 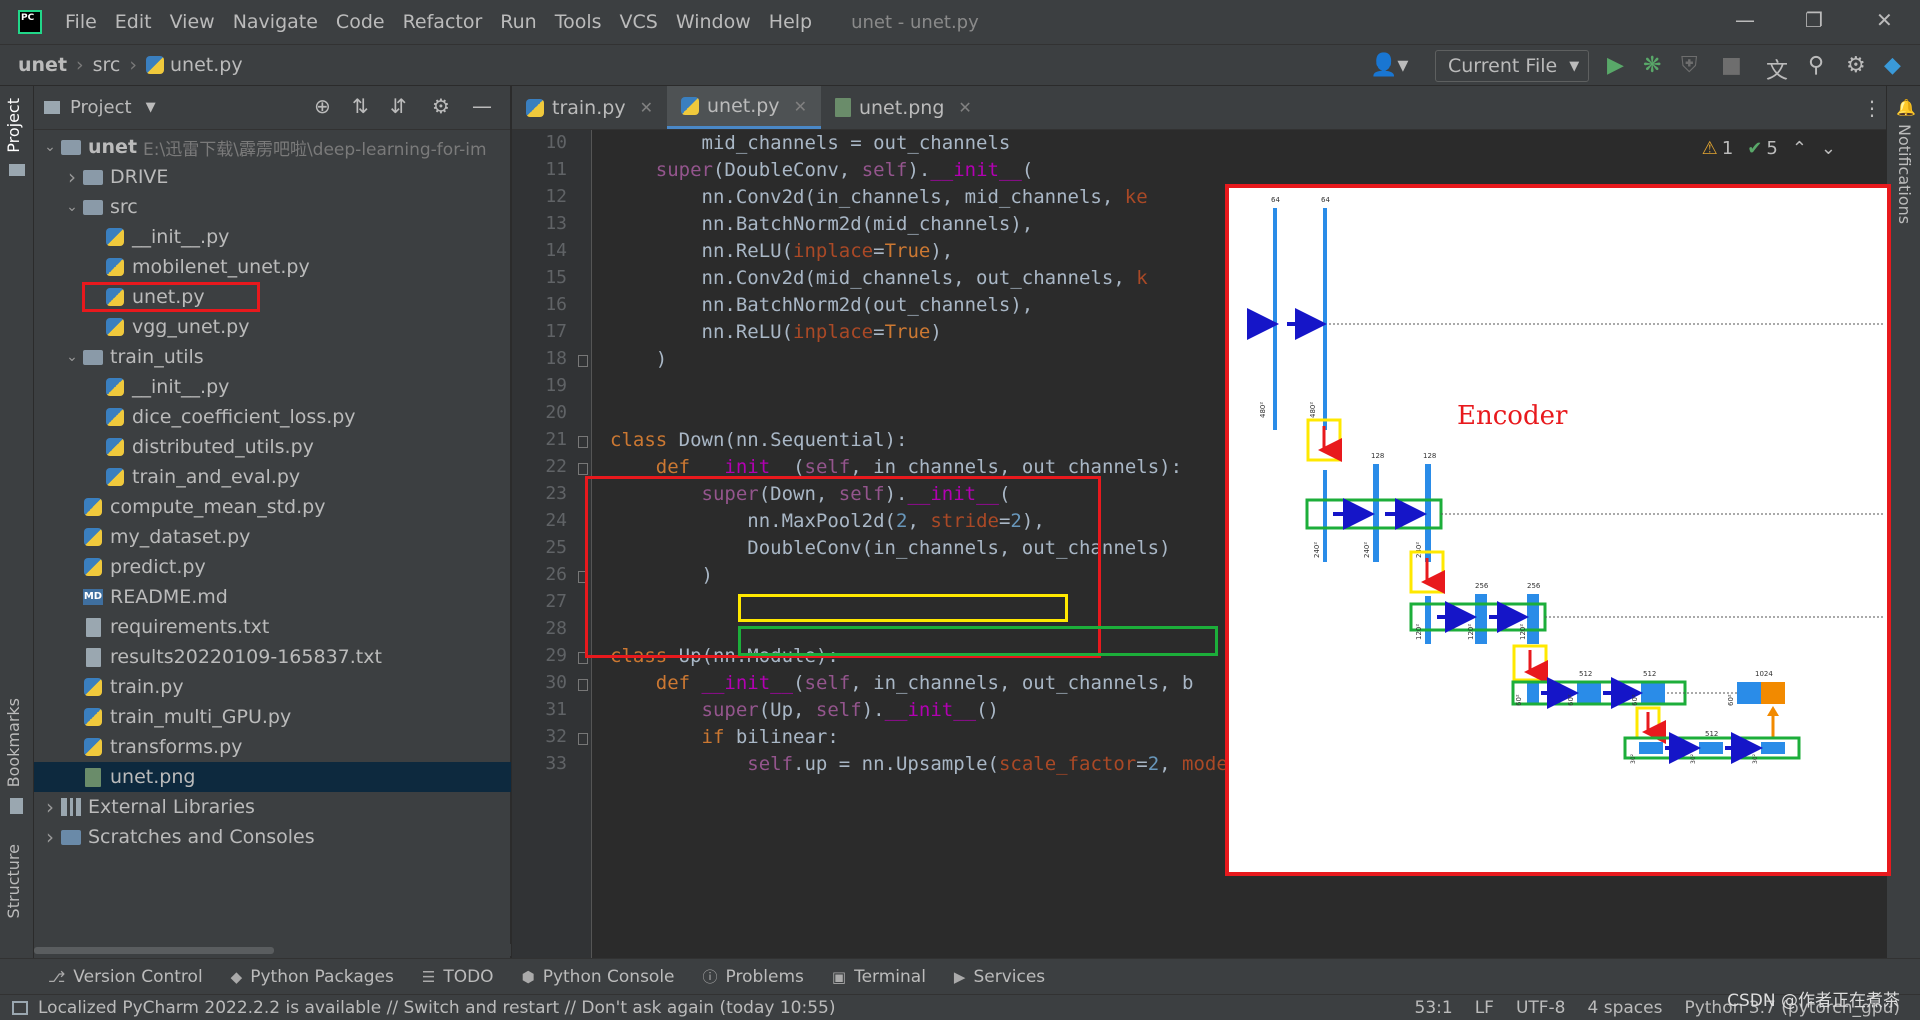 I want to click on debug-icon: ❋, so click(x=1652, y=65).